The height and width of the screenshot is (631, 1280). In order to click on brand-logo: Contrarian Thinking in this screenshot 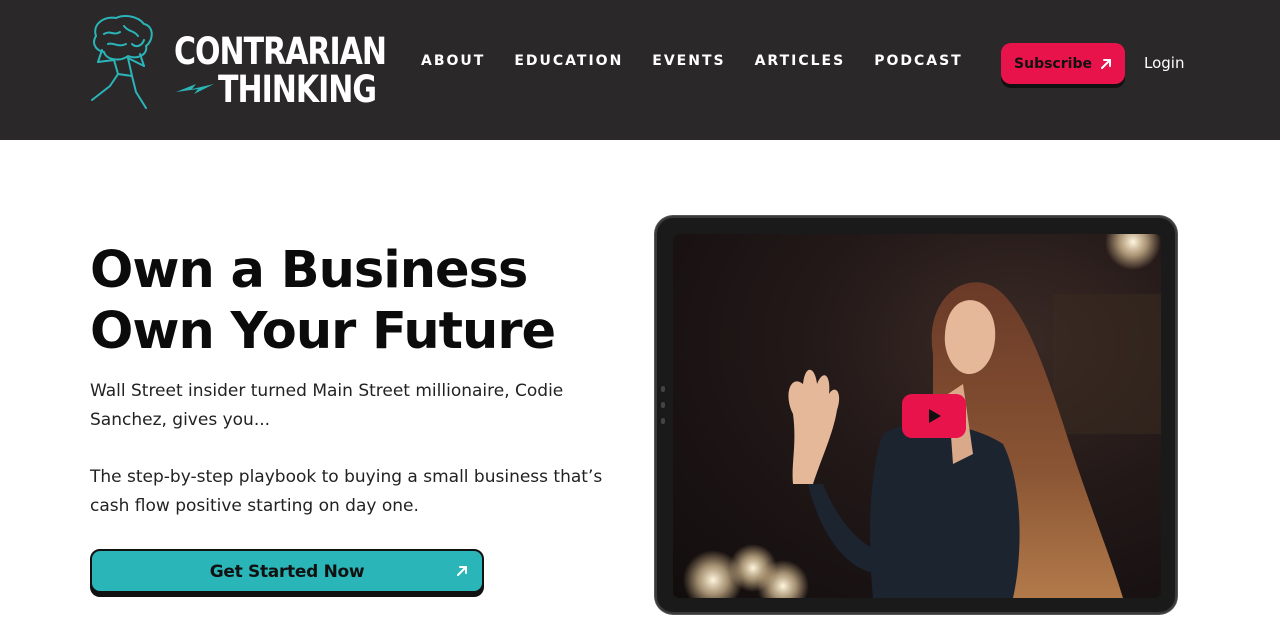, I will do `click(237, 64)`.